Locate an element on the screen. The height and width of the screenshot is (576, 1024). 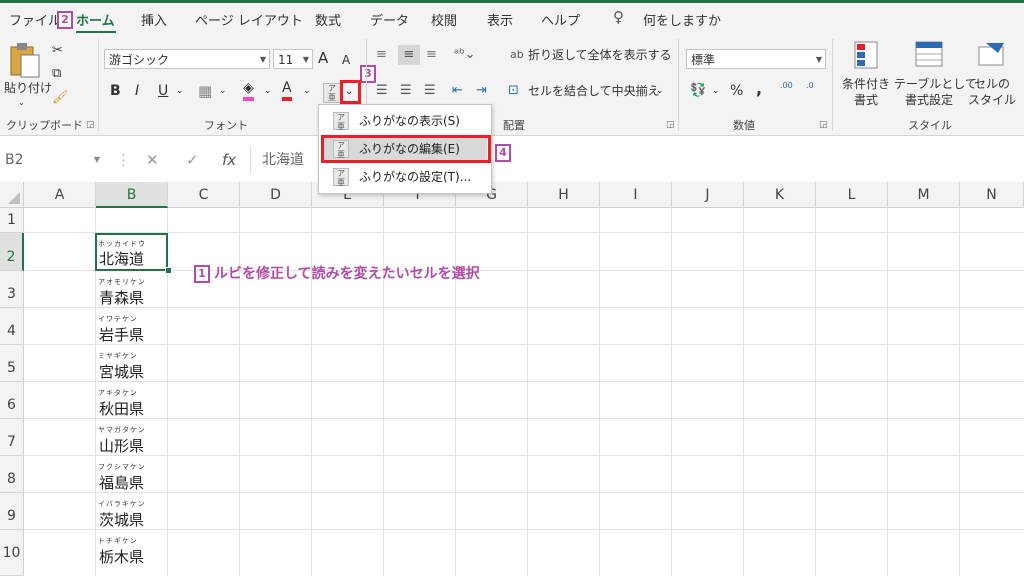
bold-button: B is located at coordinates (115, 91).